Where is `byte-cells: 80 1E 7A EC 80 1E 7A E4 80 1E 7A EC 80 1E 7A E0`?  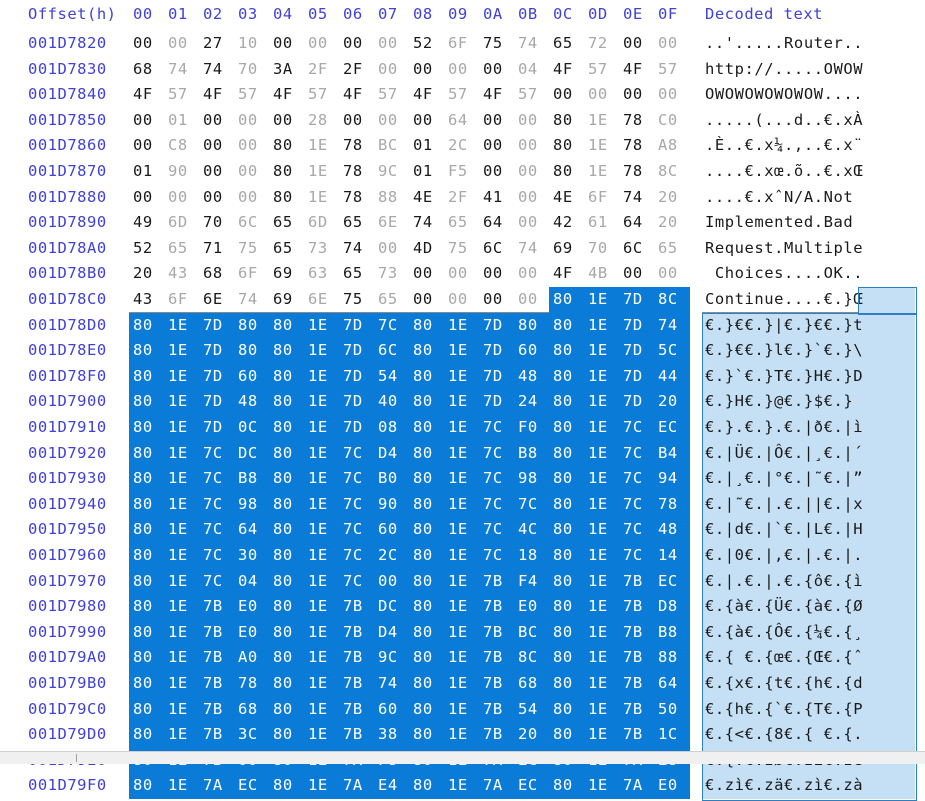
byte-cells: 80 1E 7A EC 80 1E 7A E4 80 1E 7A EC 80 1E 7A E0 is located at coordinates (413, 786).